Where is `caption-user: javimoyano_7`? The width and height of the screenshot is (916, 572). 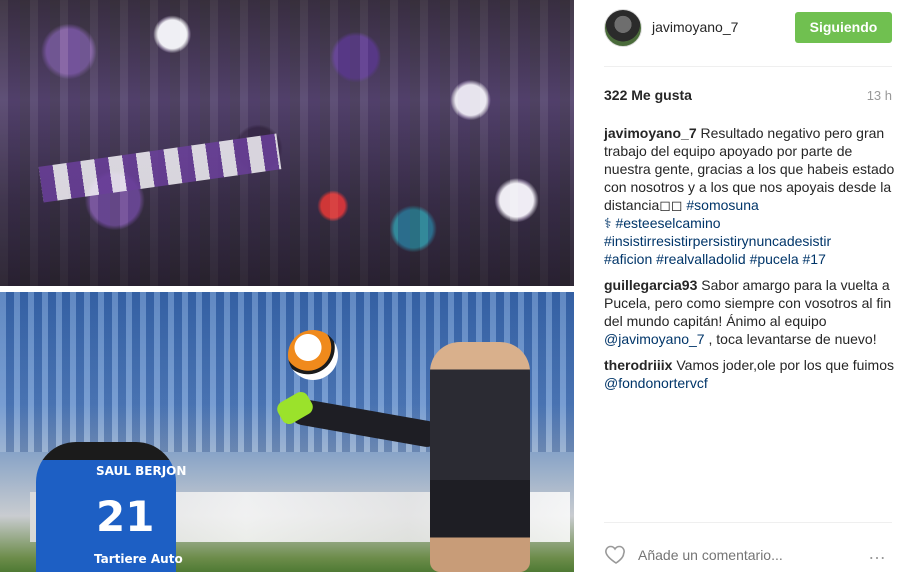
caption-user: javimoyano_7 is located at coordinates (650, 133).